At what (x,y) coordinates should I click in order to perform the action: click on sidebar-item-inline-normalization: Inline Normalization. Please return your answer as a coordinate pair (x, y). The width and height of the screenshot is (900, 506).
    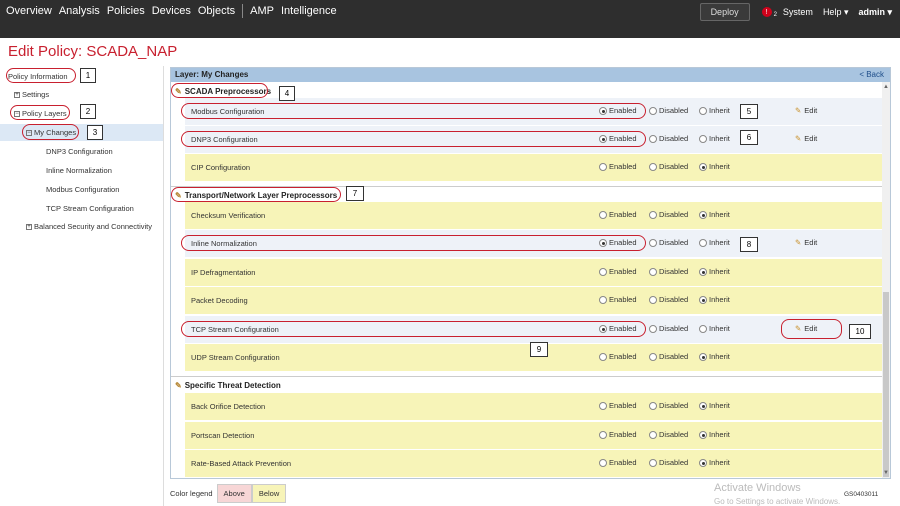
    Looking at the image, I should click on (79, 170).